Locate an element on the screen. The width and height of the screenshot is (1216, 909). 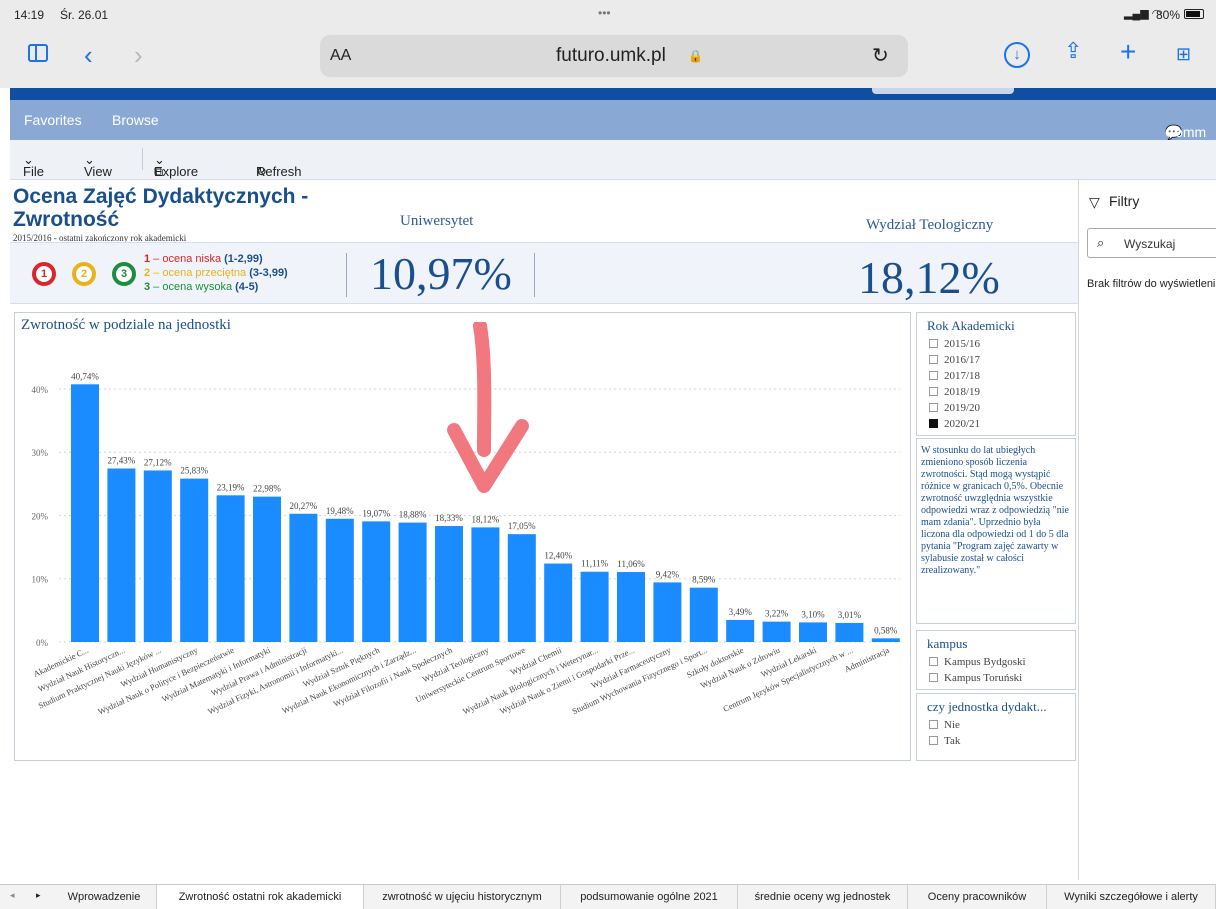
status-bar: 14:19 Śr. 26.01 ••• ▂▄▆ ◠ 80% is located at coordinates (608, 15).